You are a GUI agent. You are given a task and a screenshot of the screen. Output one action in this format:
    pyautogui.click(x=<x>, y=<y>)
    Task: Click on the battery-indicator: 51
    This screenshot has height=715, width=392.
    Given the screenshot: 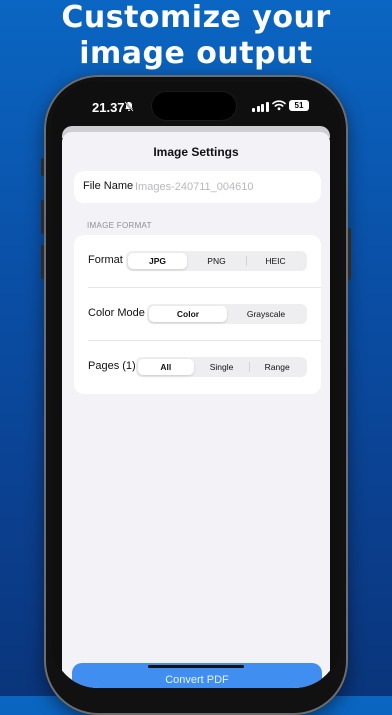 What is the action you would take?
    pyautogui.click(x=299, y=105)
    